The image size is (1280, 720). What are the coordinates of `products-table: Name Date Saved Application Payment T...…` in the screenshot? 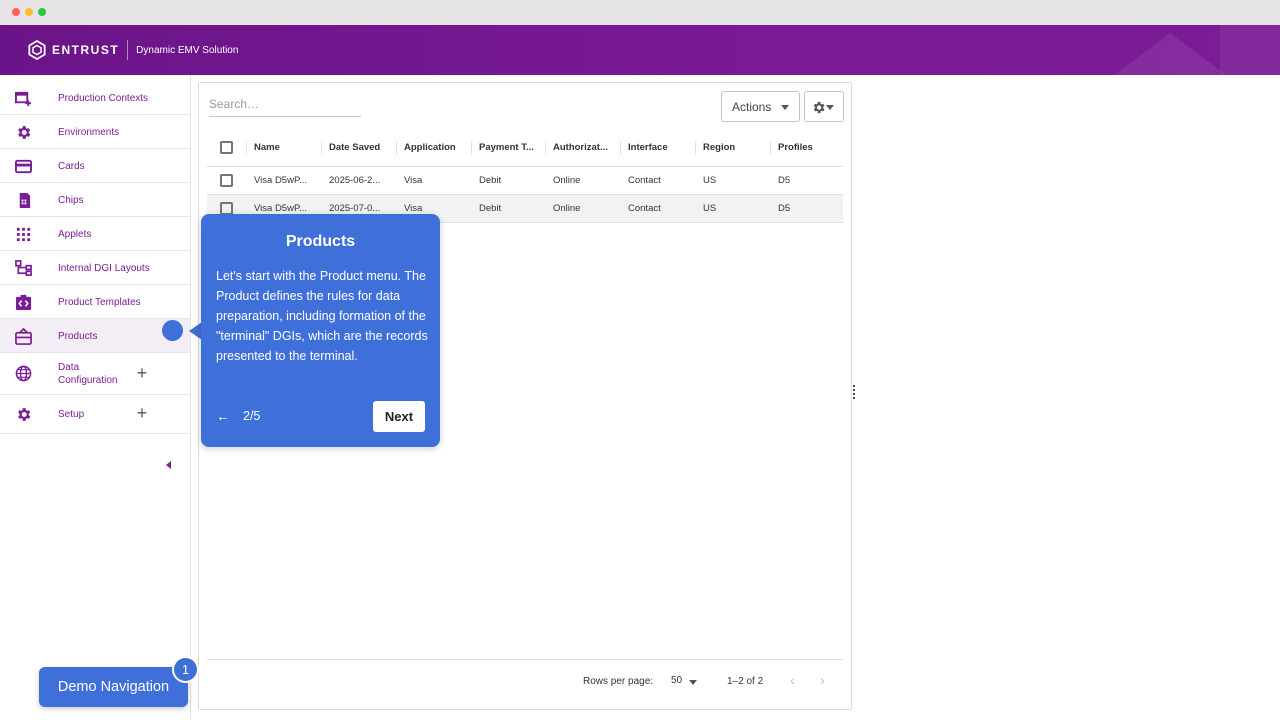 It's located at (525, 176).